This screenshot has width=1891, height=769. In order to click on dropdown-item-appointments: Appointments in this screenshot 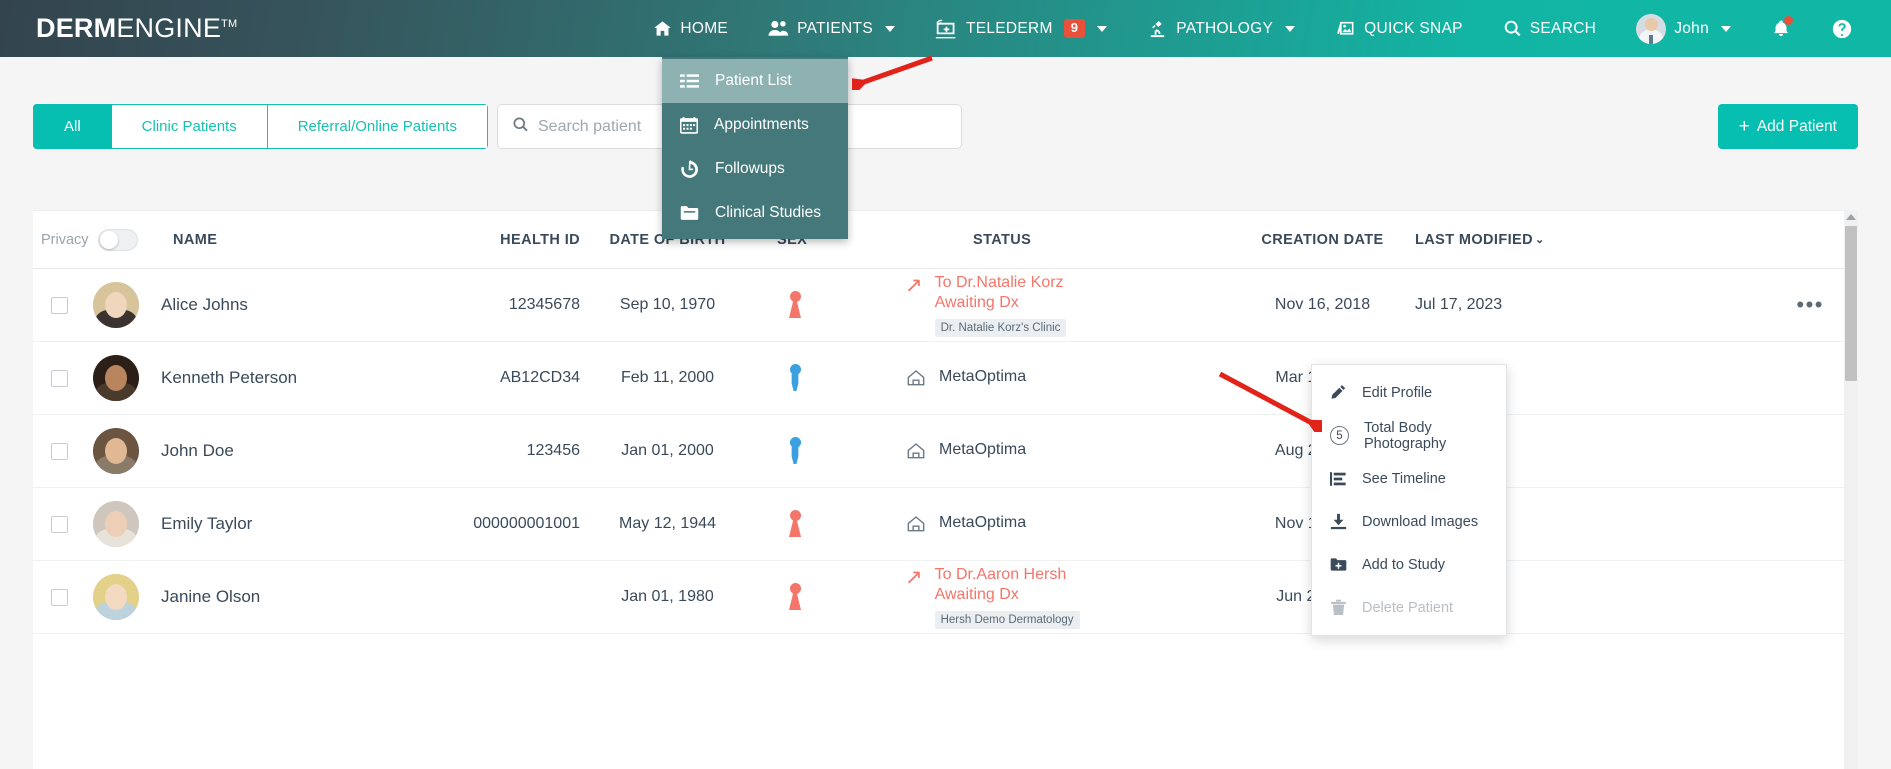, I will do `click(755, 125)`.